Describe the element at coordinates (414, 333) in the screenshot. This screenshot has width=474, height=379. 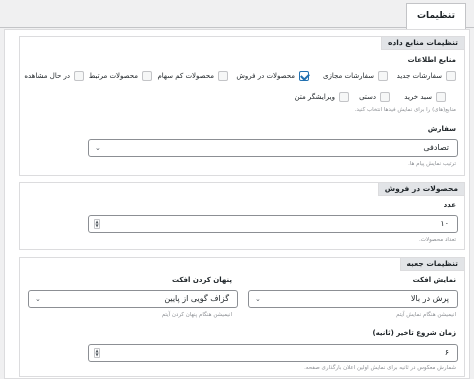
I see `start-delay-label: زمان شروع تاخیر (ثانیه)` at that location.